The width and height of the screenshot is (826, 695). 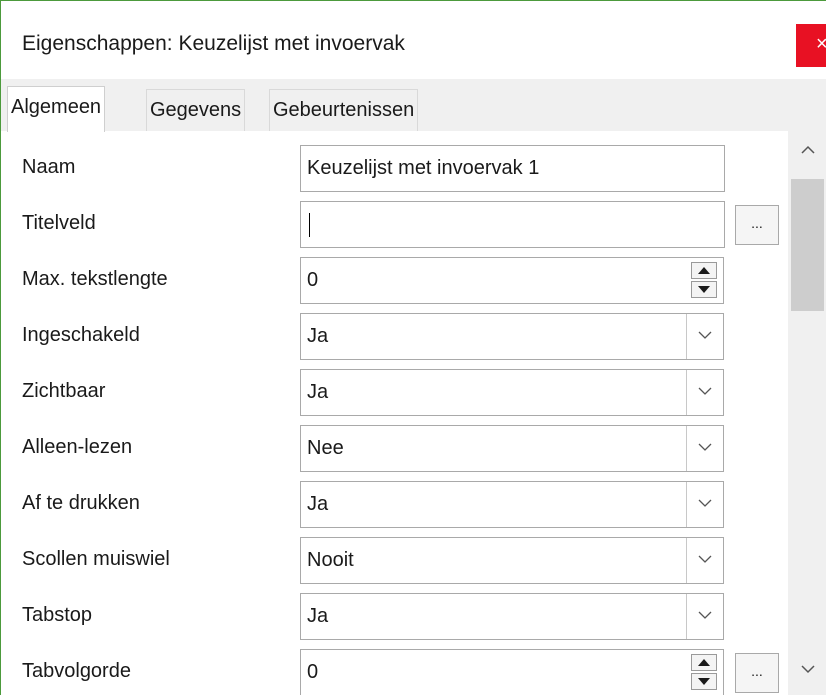 What do you see at coordinates (160, 557) in the screenshot?
I see `property-label-scrollen-muiswiel: Scollen muiswiel` at bounding box center [160, 557].